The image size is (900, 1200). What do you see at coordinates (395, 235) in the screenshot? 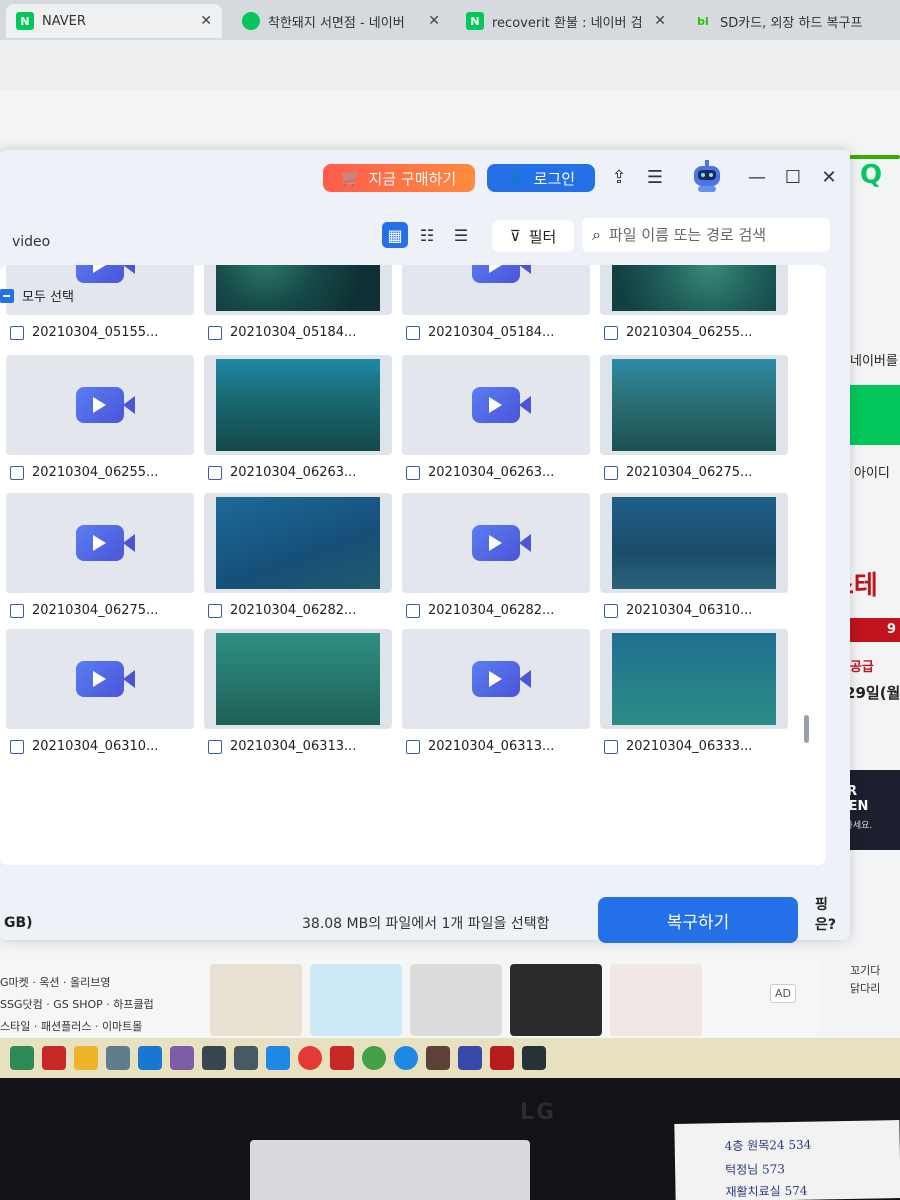
I see `grid-view-icon: ▦` at bounding box center [395, 235].